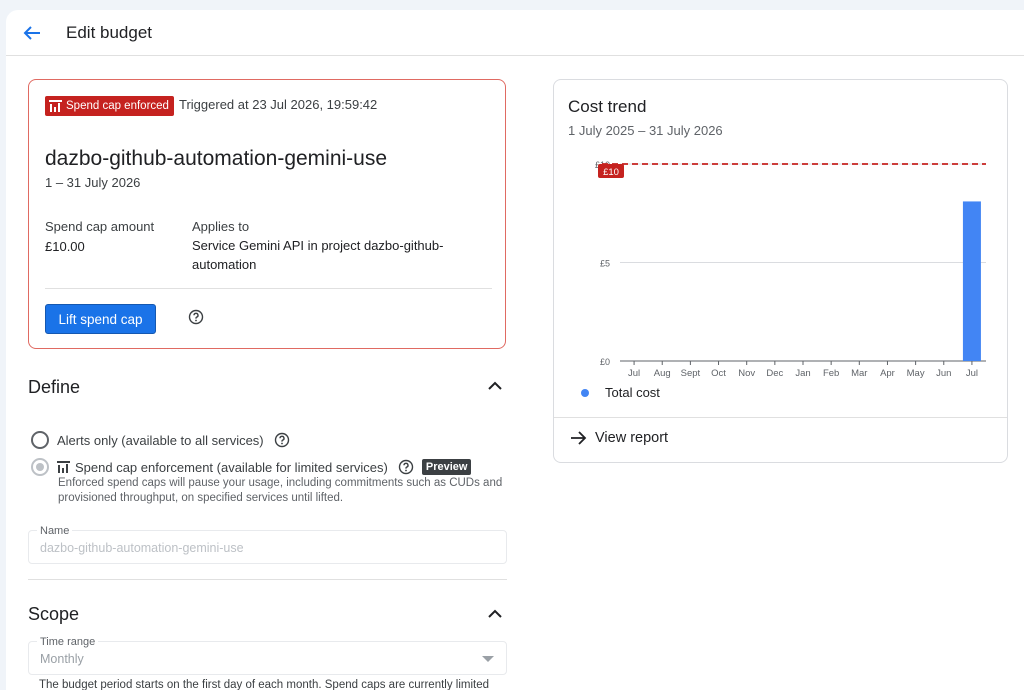  Describe the element at coordinates (55, 531) in the screenshot. I see `name-field-label: Name` at that location.